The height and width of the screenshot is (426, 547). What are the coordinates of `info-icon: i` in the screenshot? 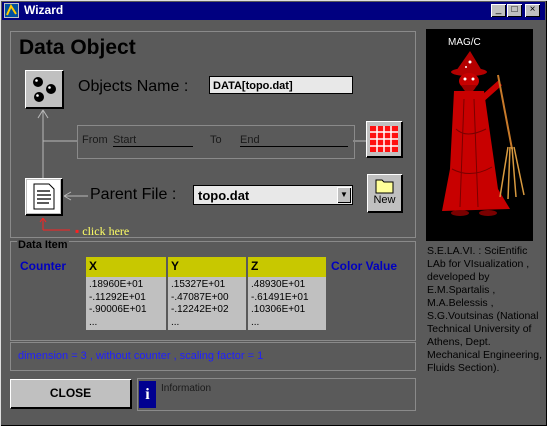 It's located at (147, 394).